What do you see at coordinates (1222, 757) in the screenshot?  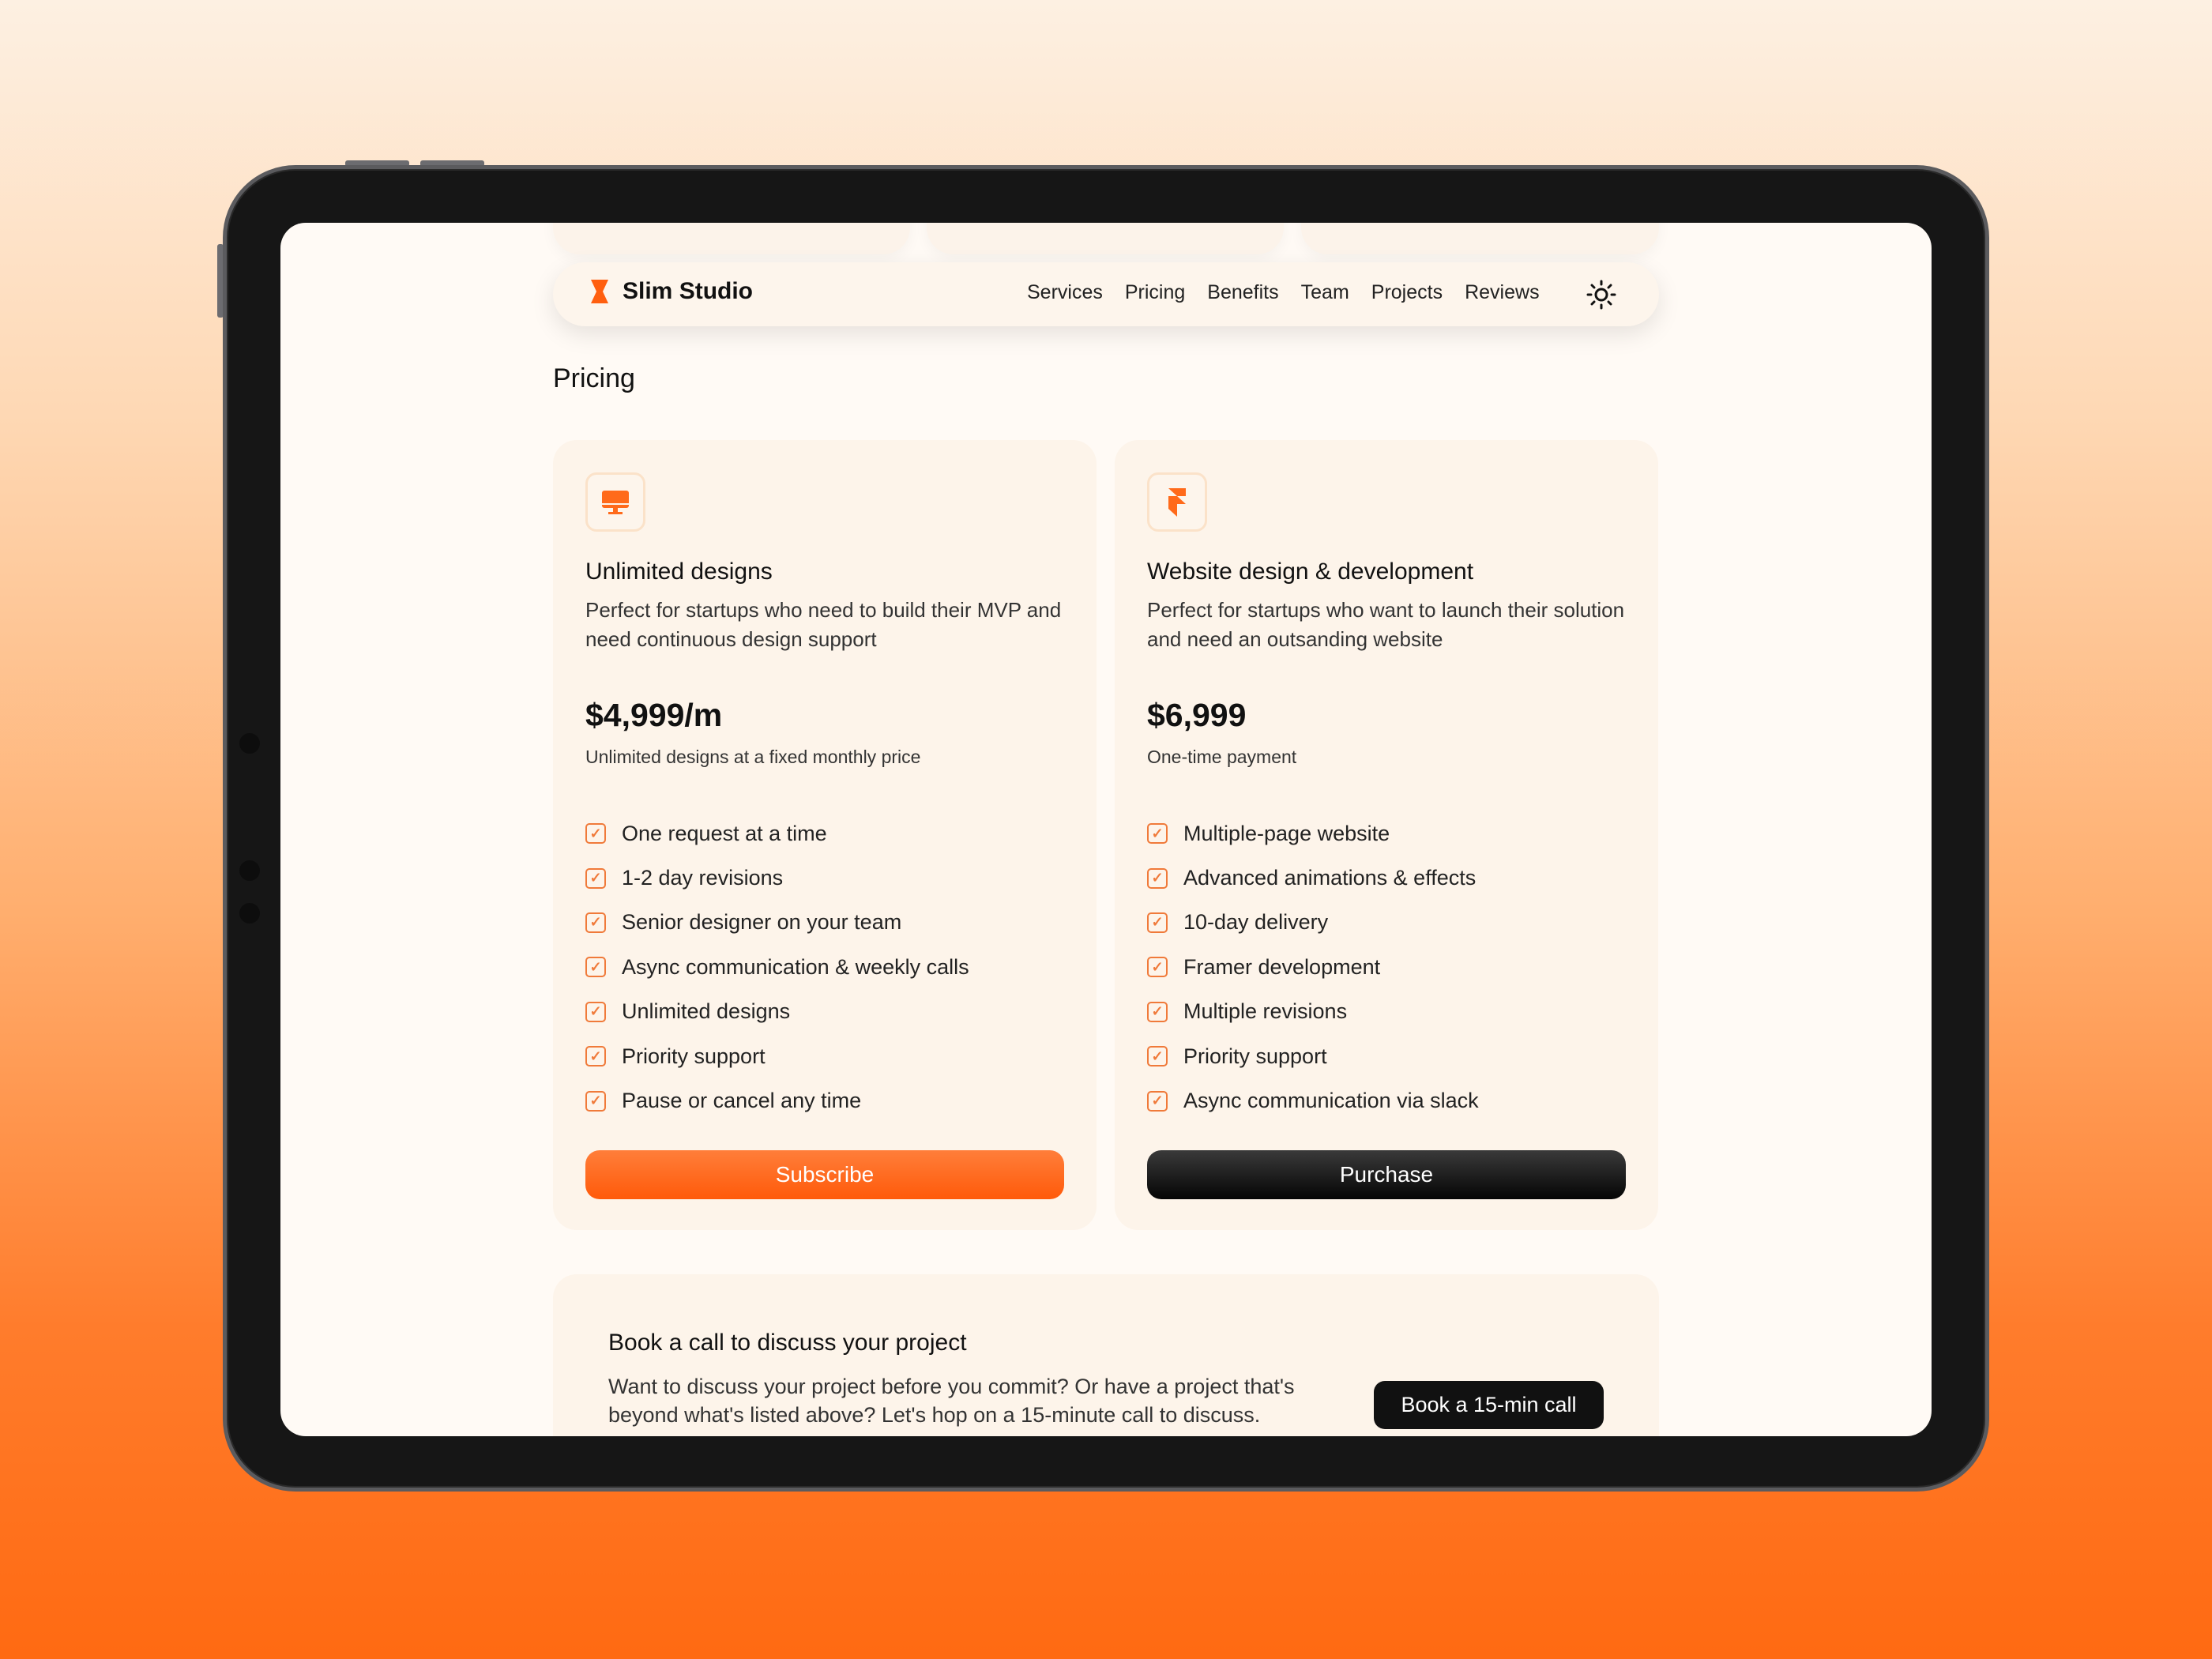 I see `plan-price-note: One-time payment` at bounding box center [1222, 757].